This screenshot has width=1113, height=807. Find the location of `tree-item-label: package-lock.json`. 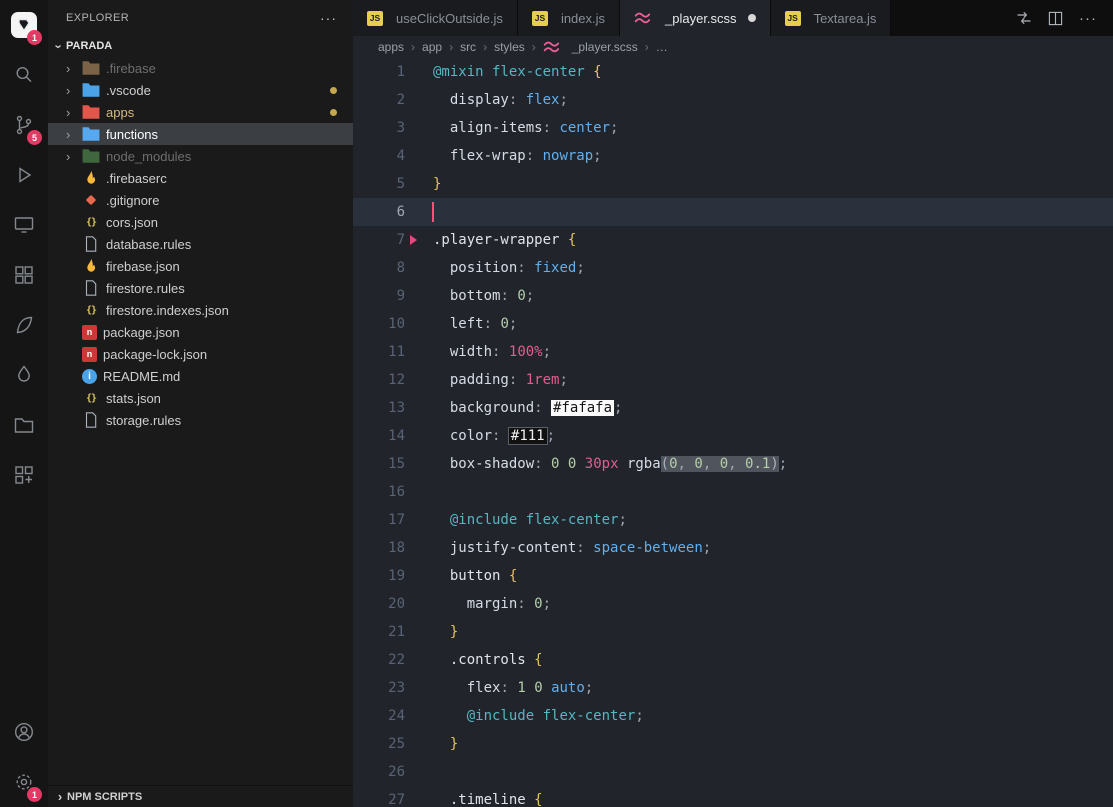

tree-item-label: package-lock.json is located at coordinates (155, 354).